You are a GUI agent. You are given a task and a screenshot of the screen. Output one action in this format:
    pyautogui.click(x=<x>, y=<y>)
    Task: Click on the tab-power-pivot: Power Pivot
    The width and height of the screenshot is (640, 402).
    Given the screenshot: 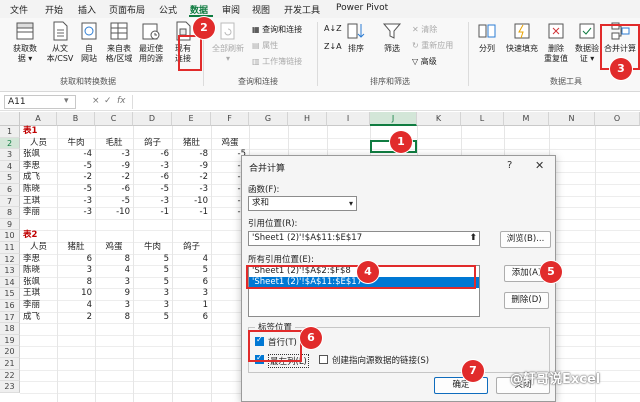 What is the action you would take?
    pyautogui.click(x=362, y=8)
    